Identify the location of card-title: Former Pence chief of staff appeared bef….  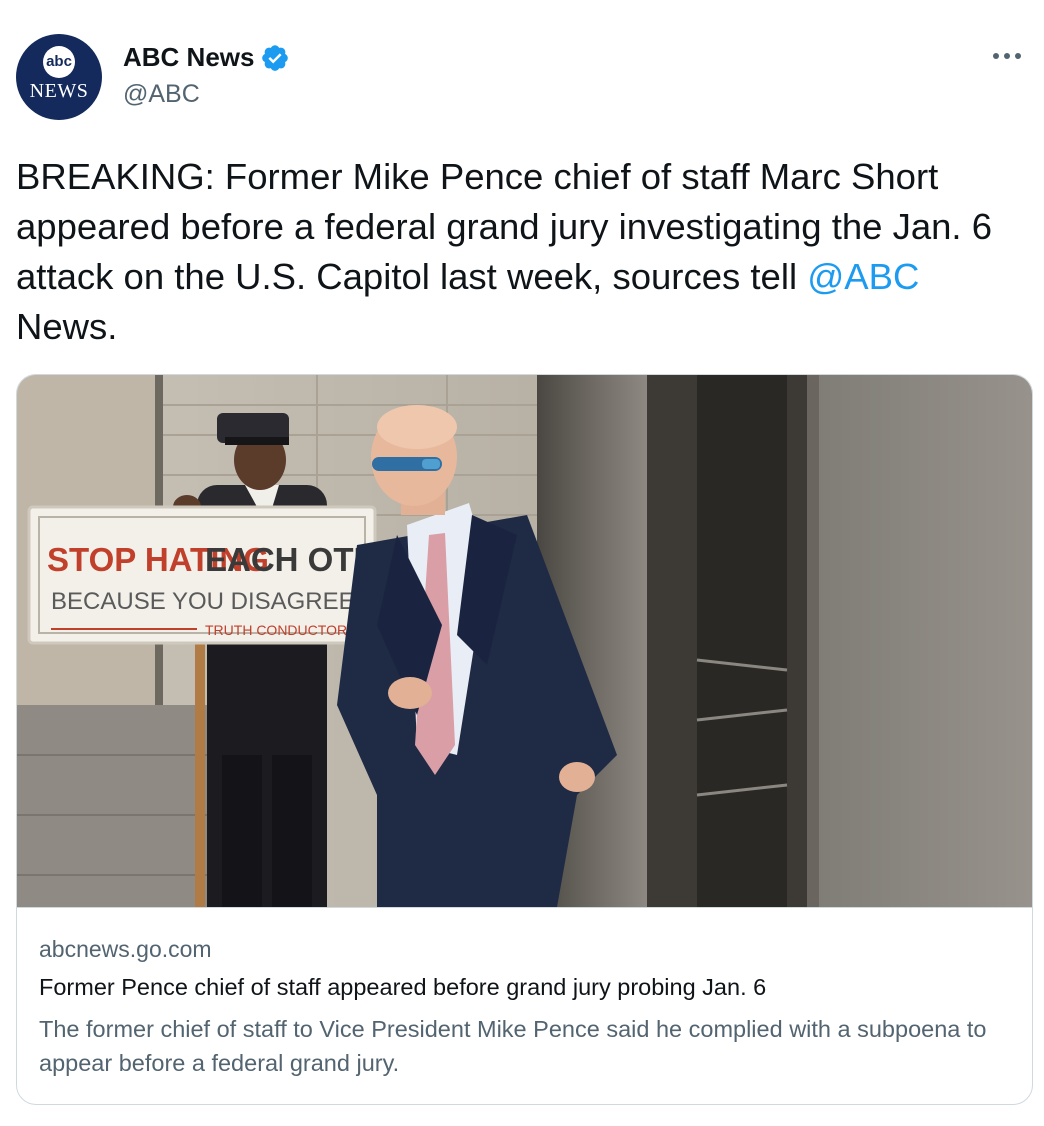
(403, 987).